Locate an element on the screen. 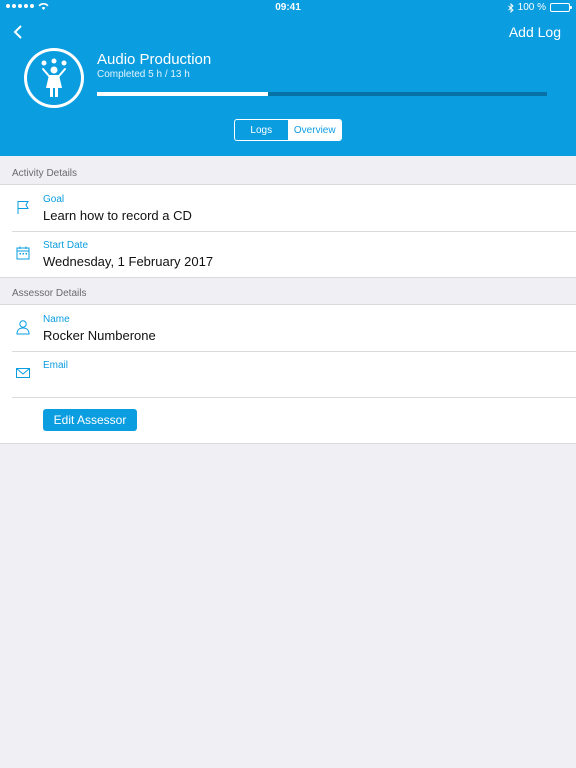 This screenshot has width=576, height=768. assessor-name-value: Rocker Numberone is located at coordinates (99, 335).